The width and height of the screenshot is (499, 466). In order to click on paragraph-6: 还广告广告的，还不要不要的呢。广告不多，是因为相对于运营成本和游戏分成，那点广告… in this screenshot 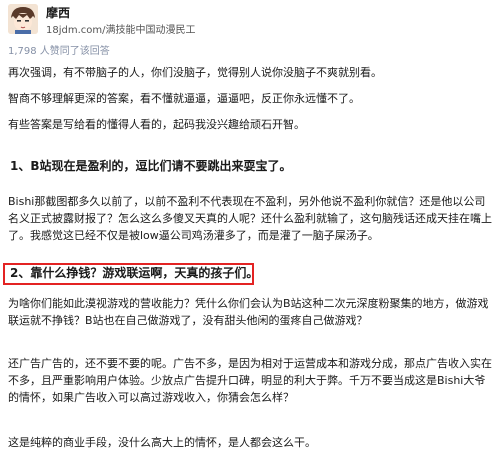, I will do `click(250, 380)`.